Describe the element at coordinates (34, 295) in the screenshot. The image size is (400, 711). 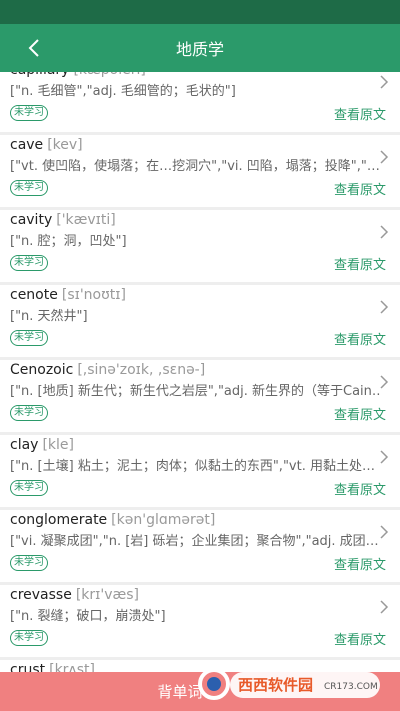
I see `word-text: cenote` at that location.